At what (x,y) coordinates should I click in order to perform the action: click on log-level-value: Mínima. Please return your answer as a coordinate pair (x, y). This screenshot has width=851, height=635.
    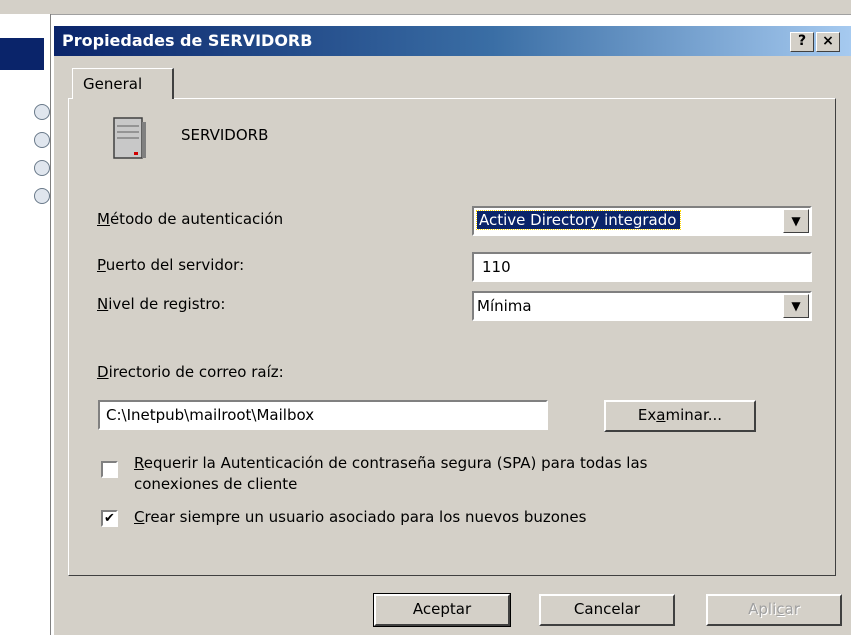
    Looking at the image, I should click on (504, 306).